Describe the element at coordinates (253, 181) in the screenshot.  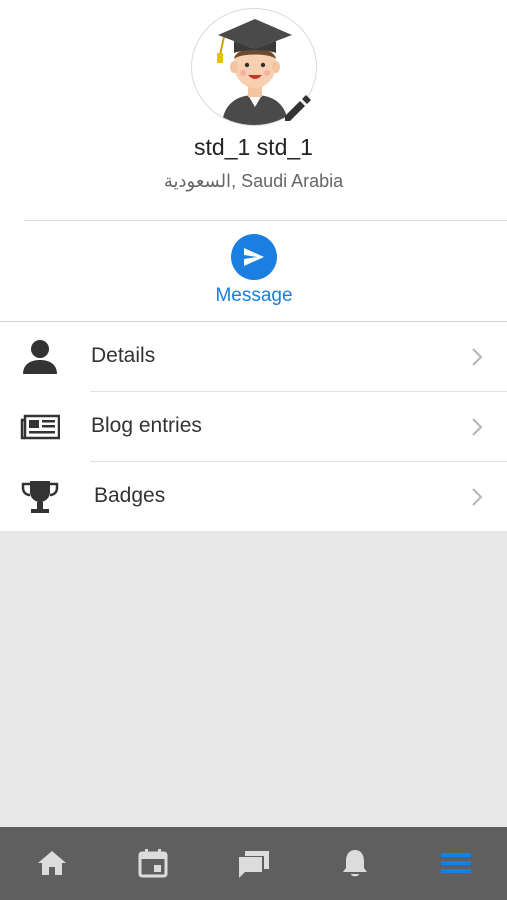
I see `profile-location: السعودية, Saudi Arabia` at that location.